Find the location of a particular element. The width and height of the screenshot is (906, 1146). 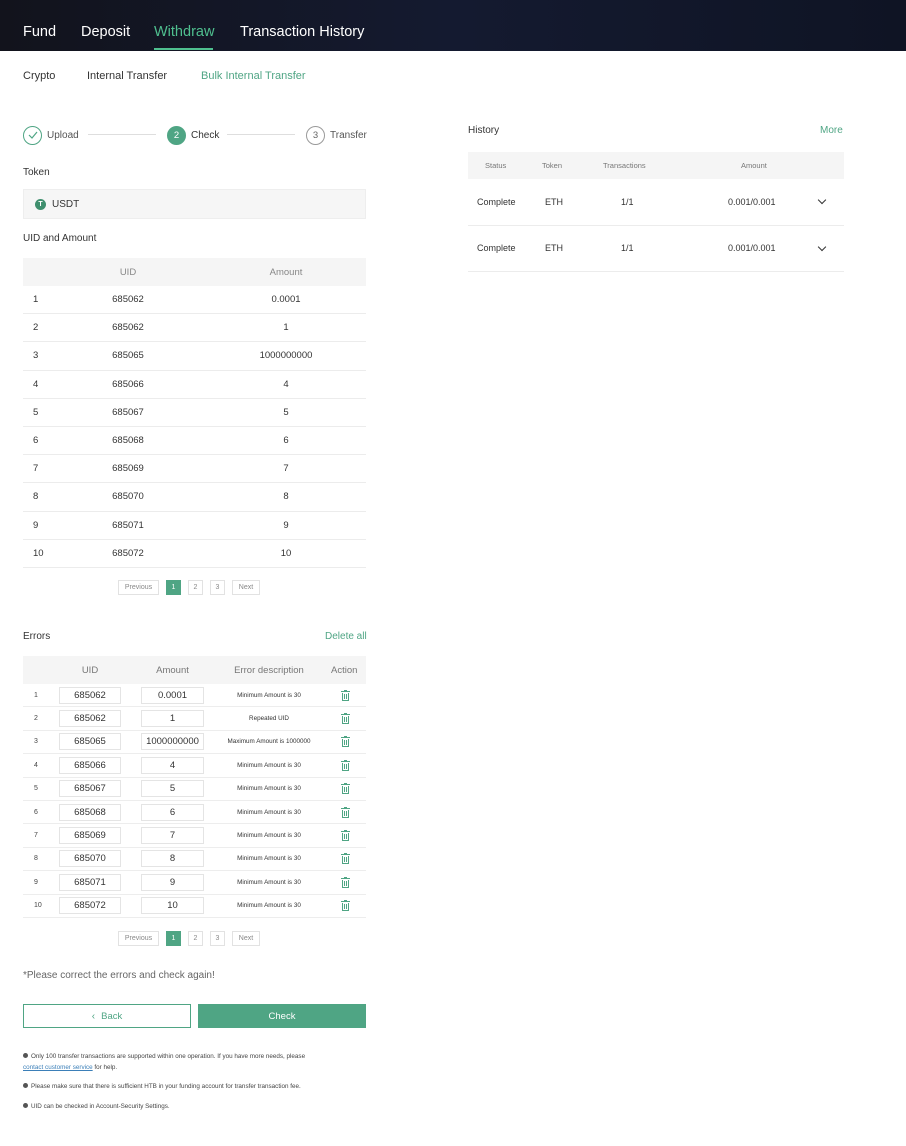

uid-input: 685065 is located at coordinates (90, 742).